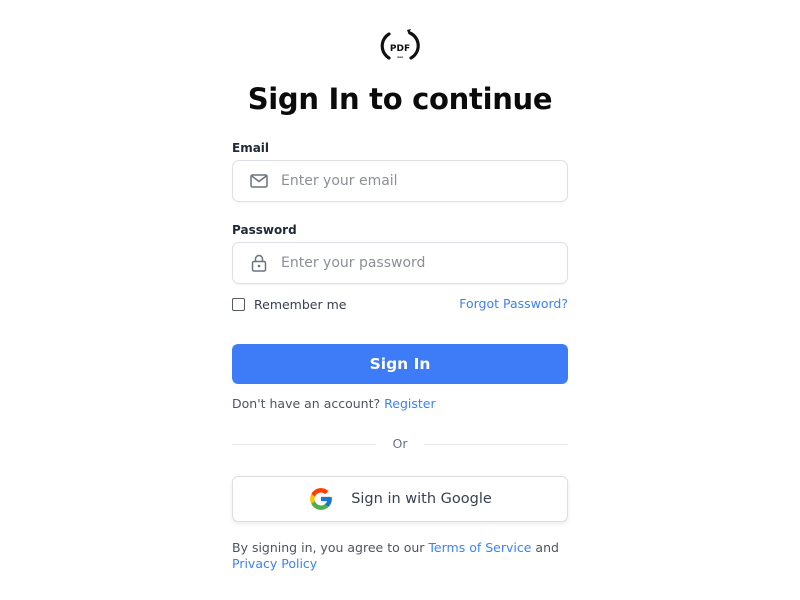  I want to click on lock-icon, so click(259, 263).